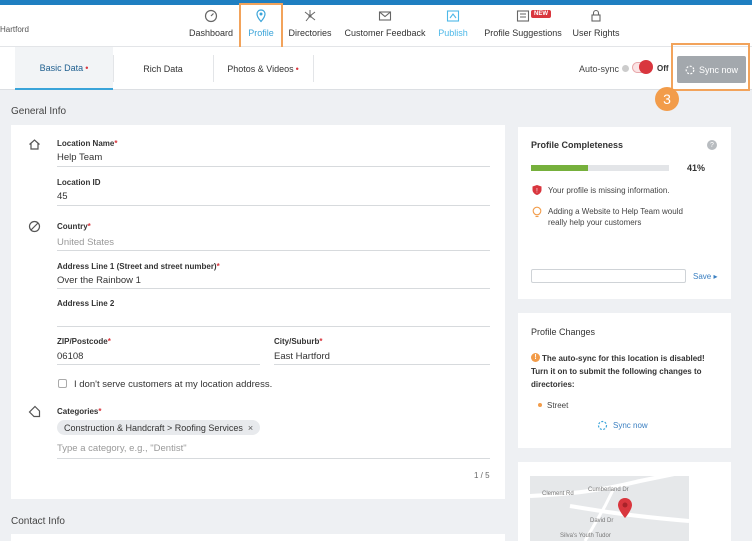 Image resolution: width=752 pixels, height=541 pixels. What do you see at coordinates (84, 341) in the screenshot?
I see `zip-label: ZIP/Postcode*` at bounding box center [84, 341].